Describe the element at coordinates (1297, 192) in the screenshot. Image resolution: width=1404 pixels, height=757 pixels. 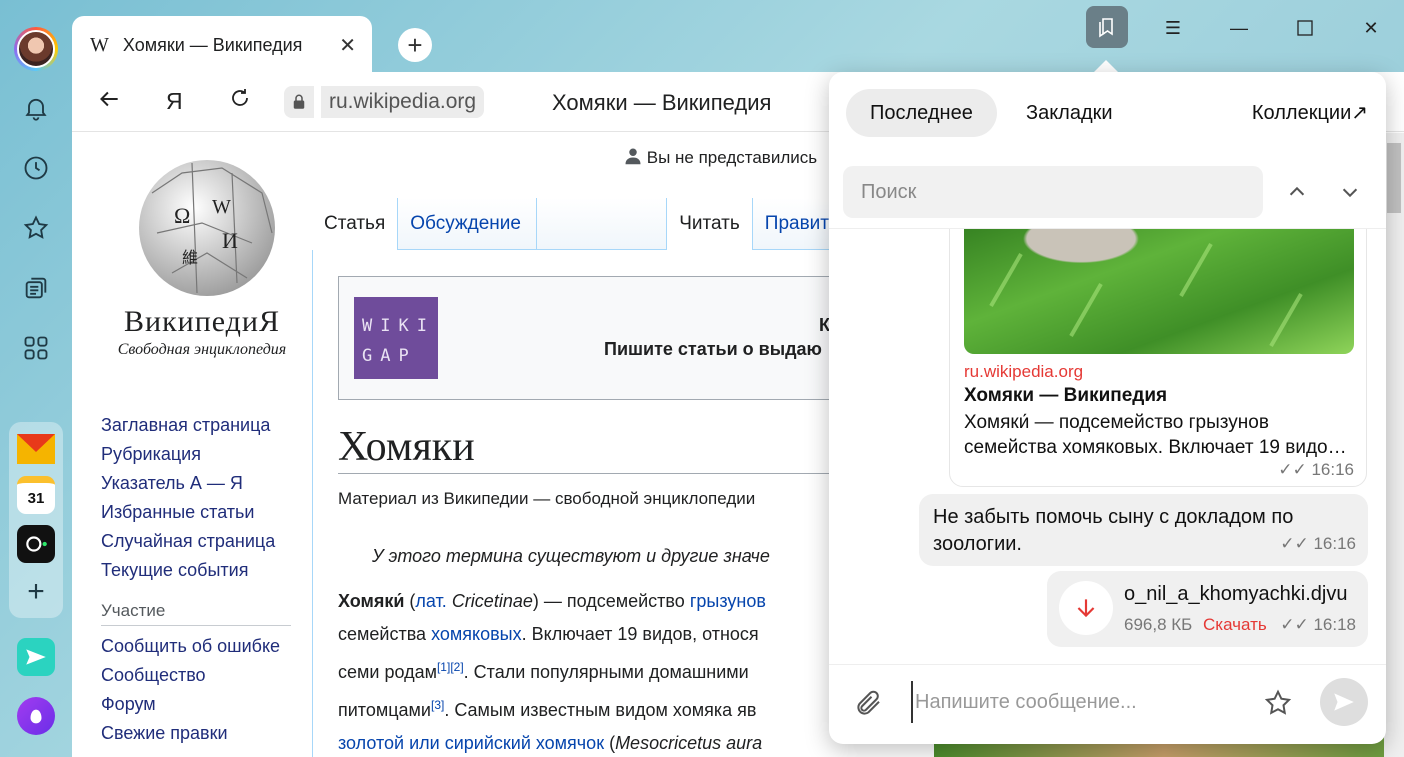
I see `chevron-up-icon` at that location.